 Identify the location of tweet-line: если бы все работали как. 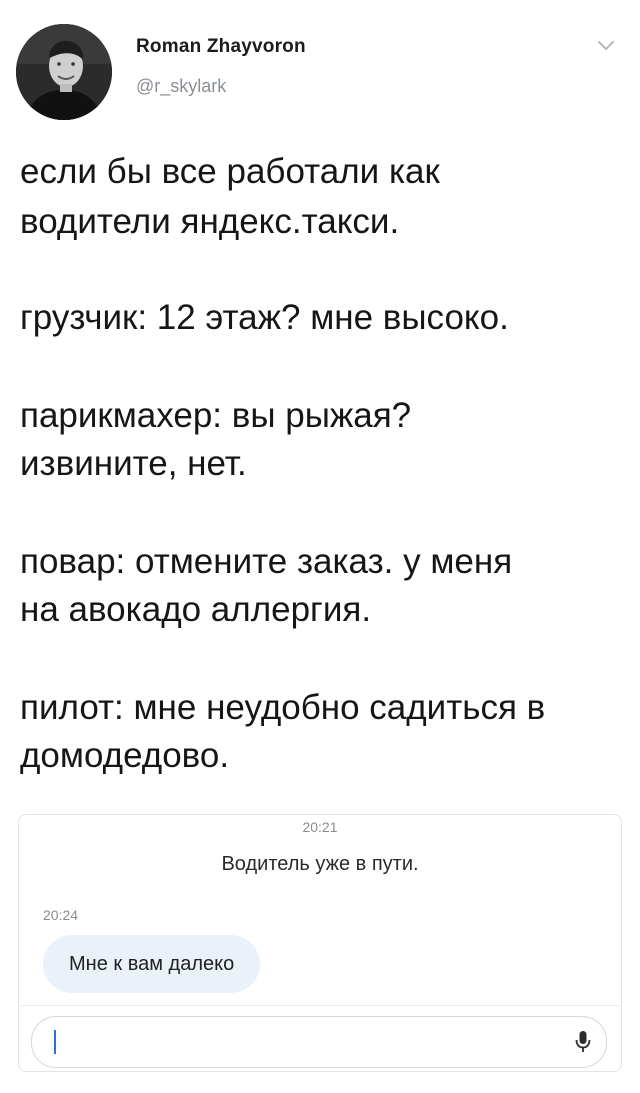
(230, 171).